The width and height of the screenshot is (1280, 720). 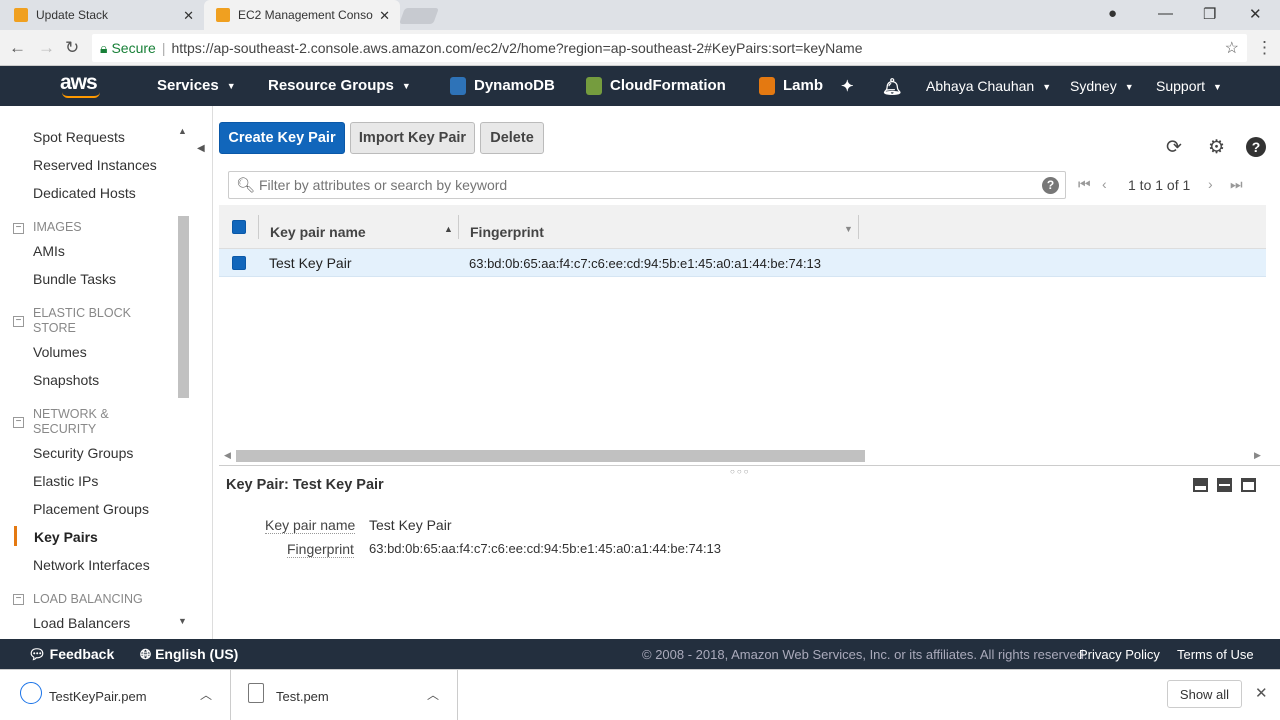 What do you see at coordinates (502, 86) in the screenshot?
I see `pinned-dynamodb: DynamoDB` at bounding box center [502, 86].